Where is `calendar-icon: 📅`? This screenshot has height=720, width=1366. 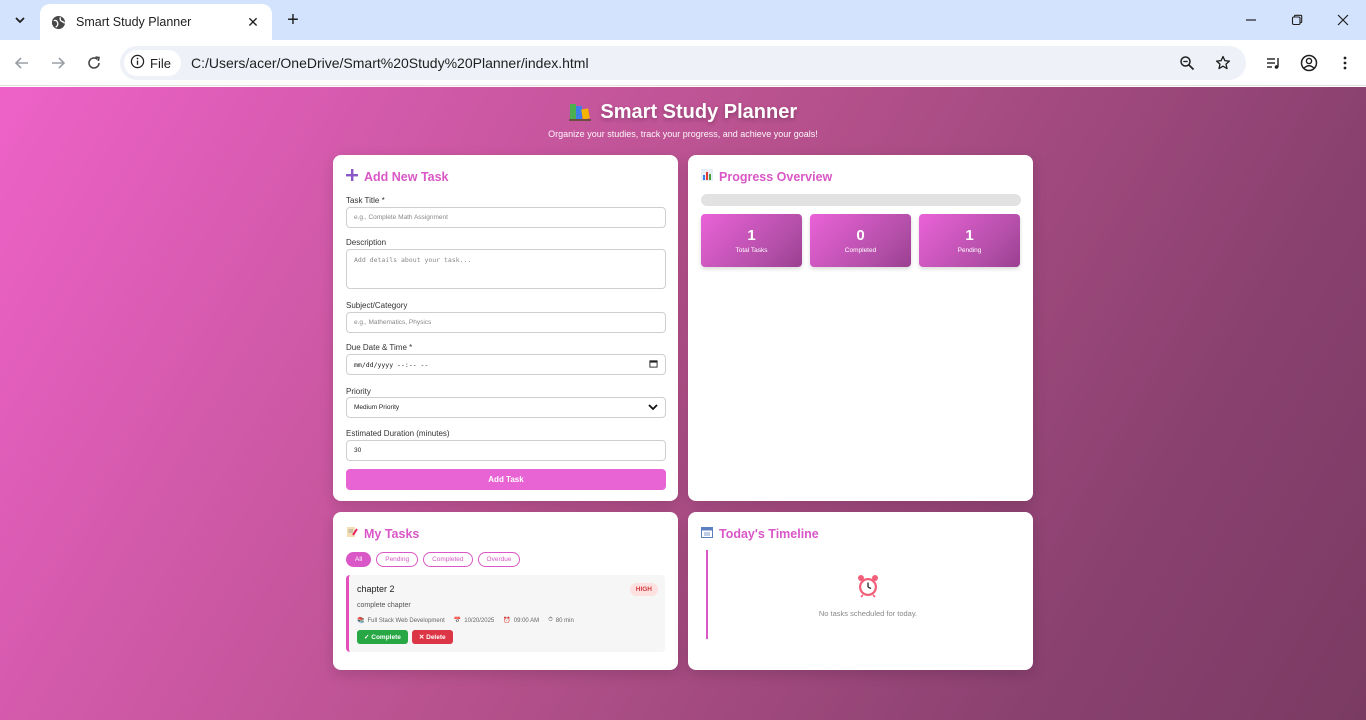
calendar-icon: 📅 is located at coordinates (457, 621).